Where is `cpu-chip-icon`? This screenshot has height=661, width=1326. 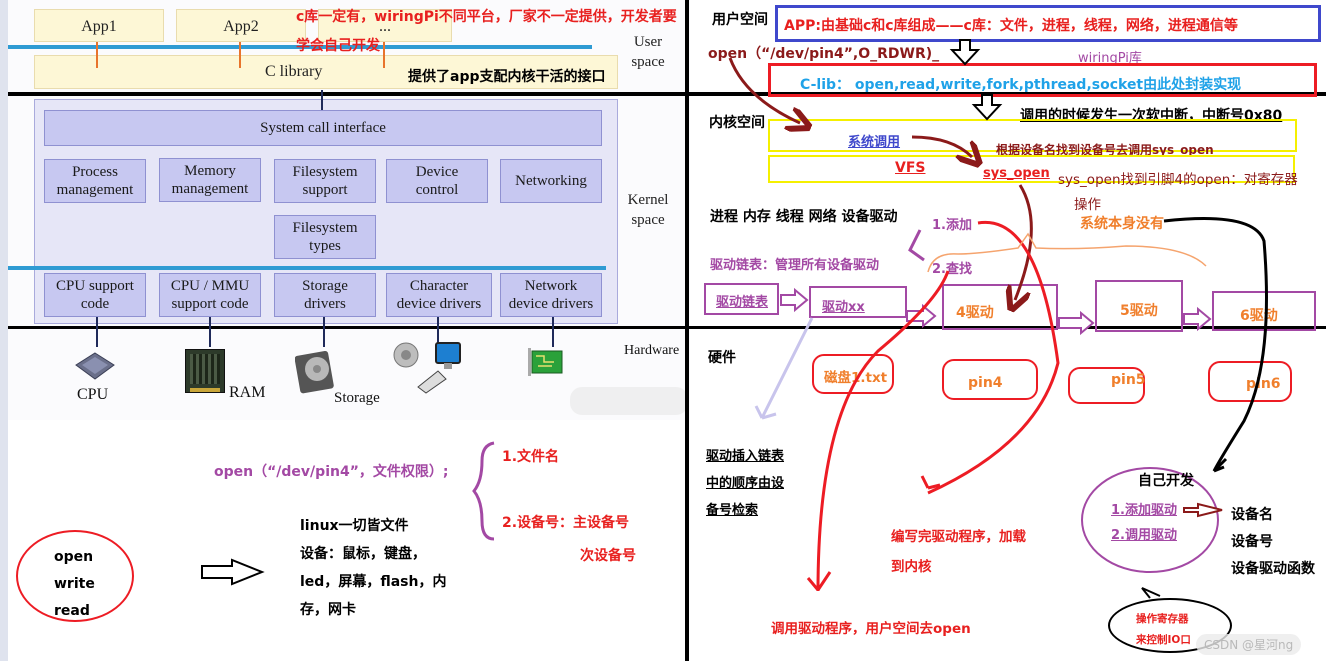 cpu-chip-icon is located at coordinates (95, 367).